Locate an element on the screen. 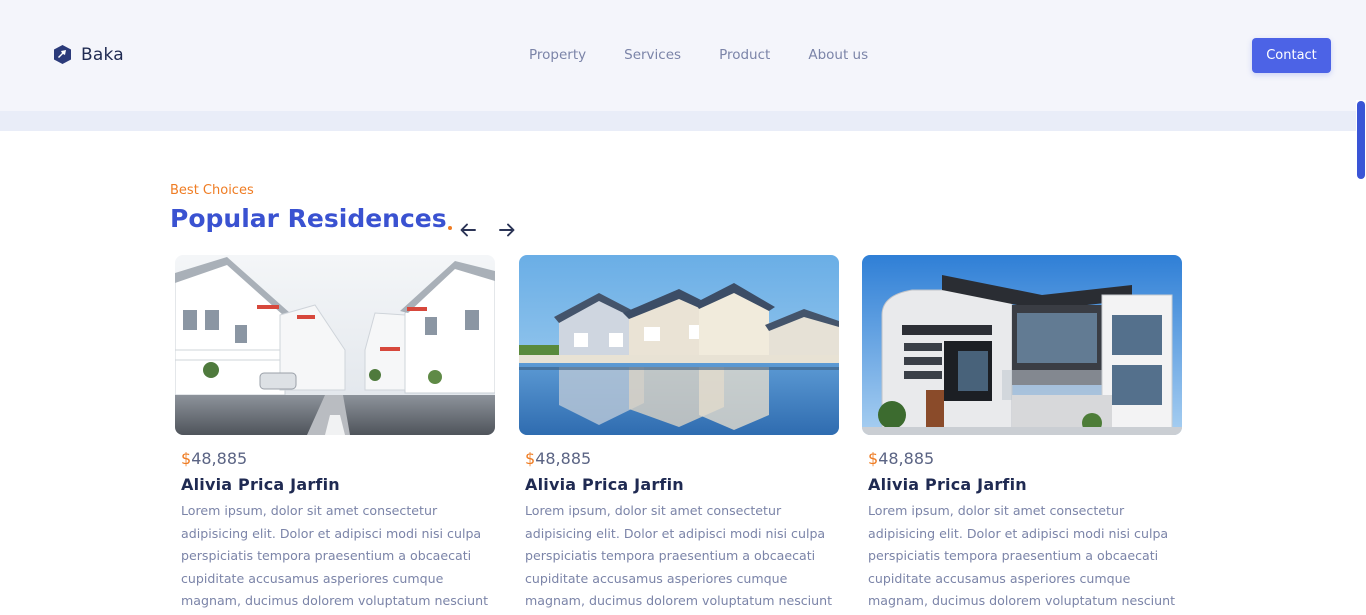  lakeside-houses-reflection-photo is located at coordinates (679, 345).